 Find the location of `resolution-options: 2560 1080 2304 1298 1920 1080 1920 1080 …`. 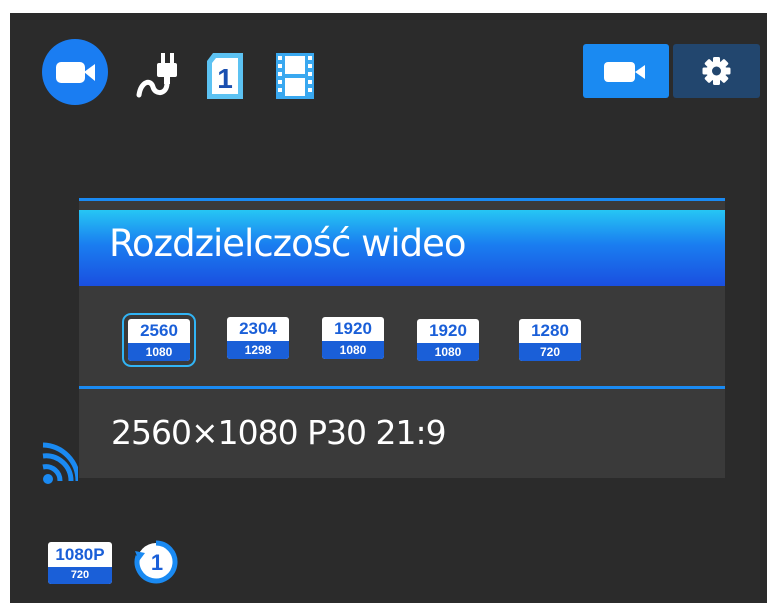

resolution-options: 2560 1080 2304 1298 1920 1080 1920 1080 … is located at coordinates (402, 336).